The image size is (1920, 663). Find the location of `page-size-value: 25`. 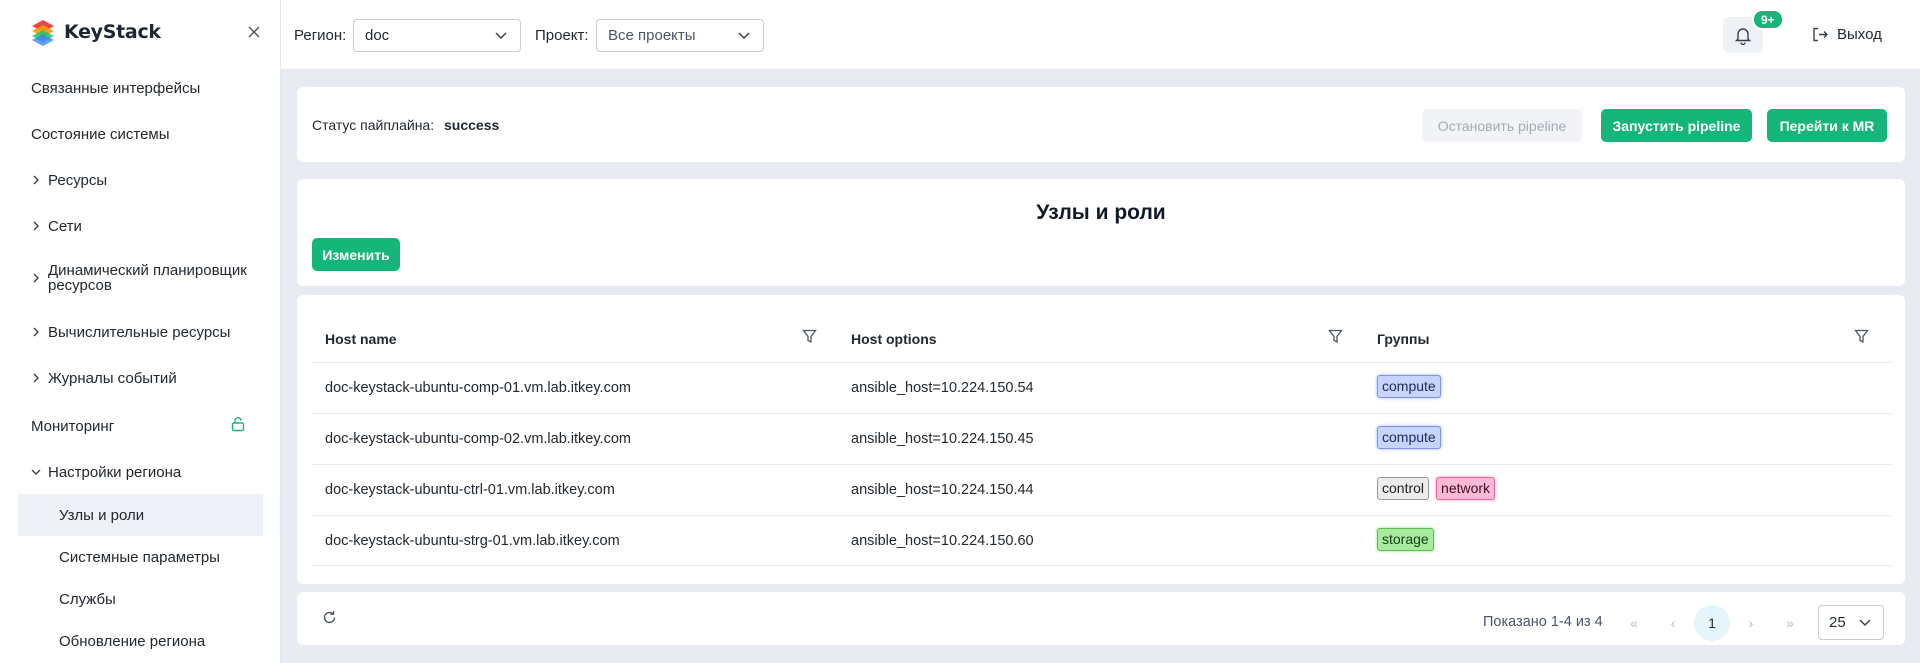

page-size-value: 25 is located at coordinates (1837, 622).